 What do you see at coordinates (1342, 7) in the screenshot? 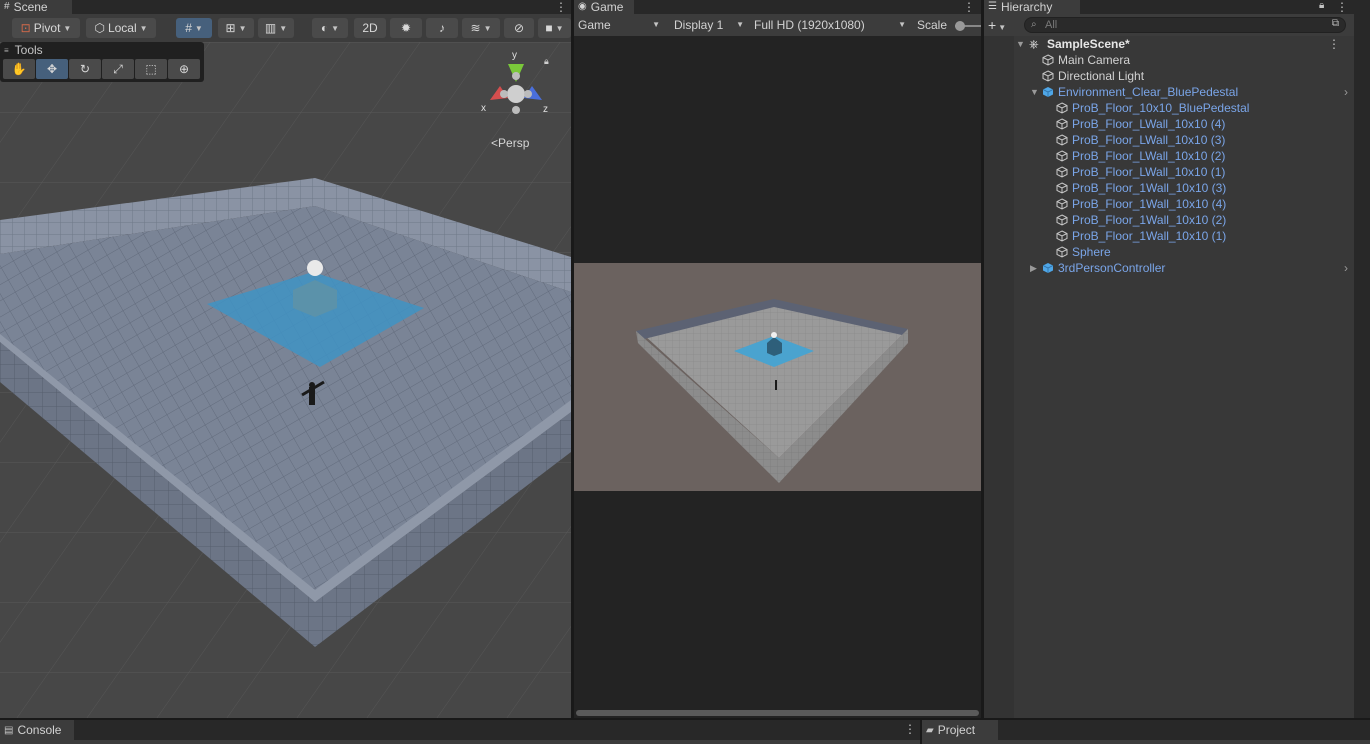
I see `hierarchy-menu-kebab-icon: ⋮` at bounding box center [1342, 7].